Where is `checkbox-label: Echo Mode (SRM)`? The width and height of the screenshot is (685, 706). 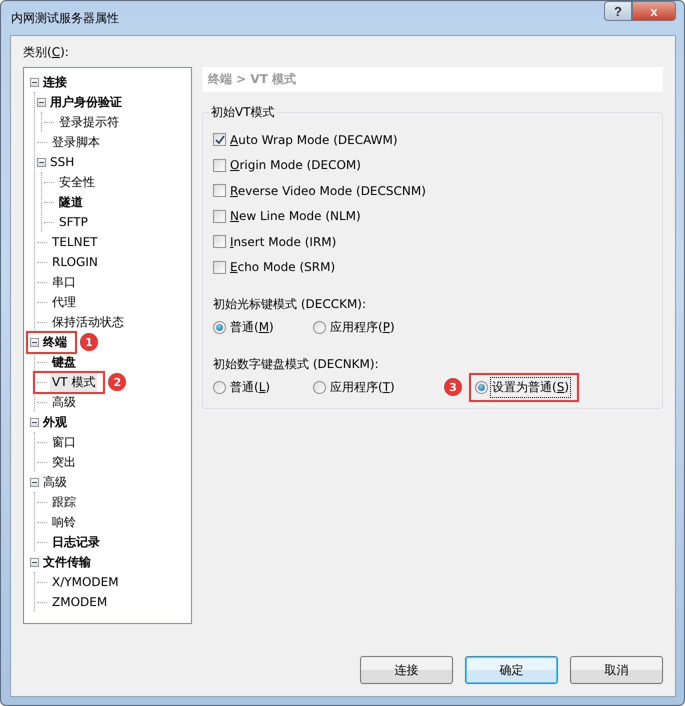
checkbox-label: Echo Mode (SRM) is located at coordinates (283, 267).